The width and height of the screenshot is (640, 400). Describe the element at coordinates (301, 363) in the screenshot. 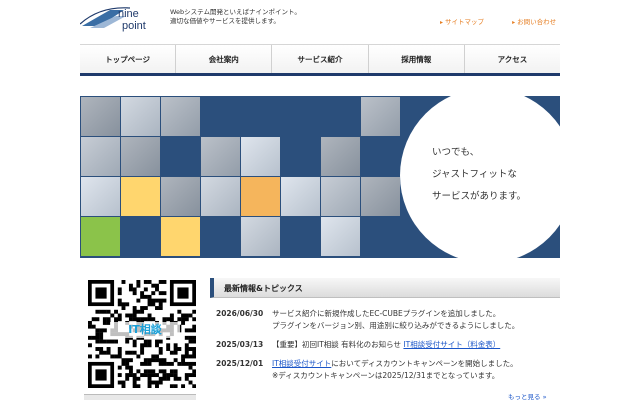

I see `it-consult-link: IT相談受付サイト` at that location.